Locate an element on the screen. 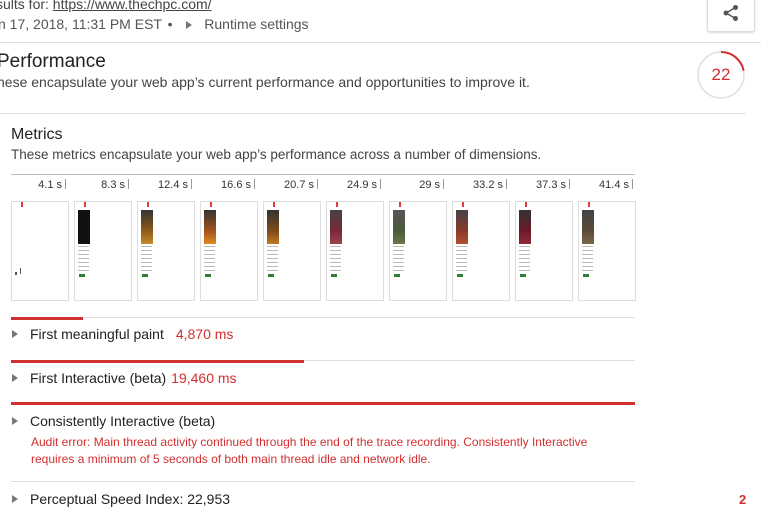 The width and height of the screenshot is (761, 512). performance-title: Performance is located at coordinates (53, 61).